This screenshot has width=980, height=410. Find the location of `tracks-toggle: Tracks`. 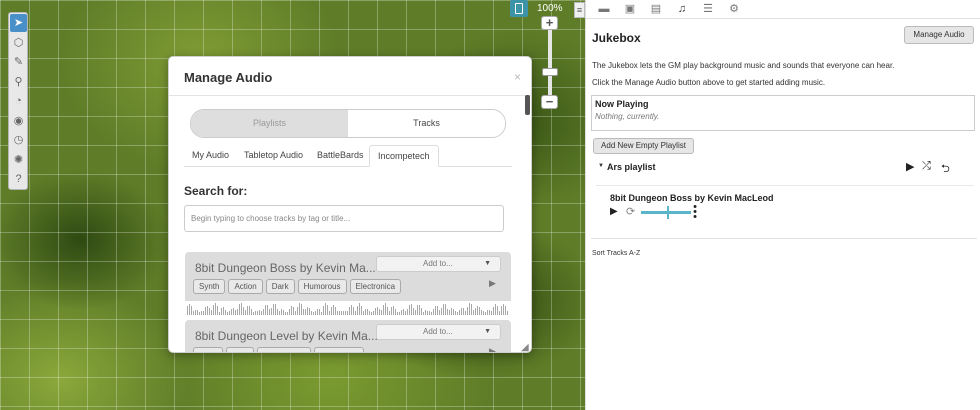

tracks-toggle: Tracks is located at coordinates (426, 123).